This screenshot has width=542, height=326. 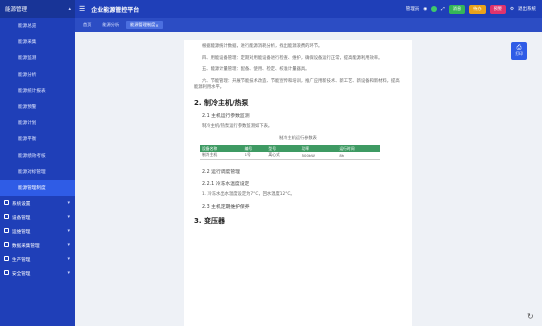 I want to click on refresh-icon: ↻, so click(x=530, y=316).